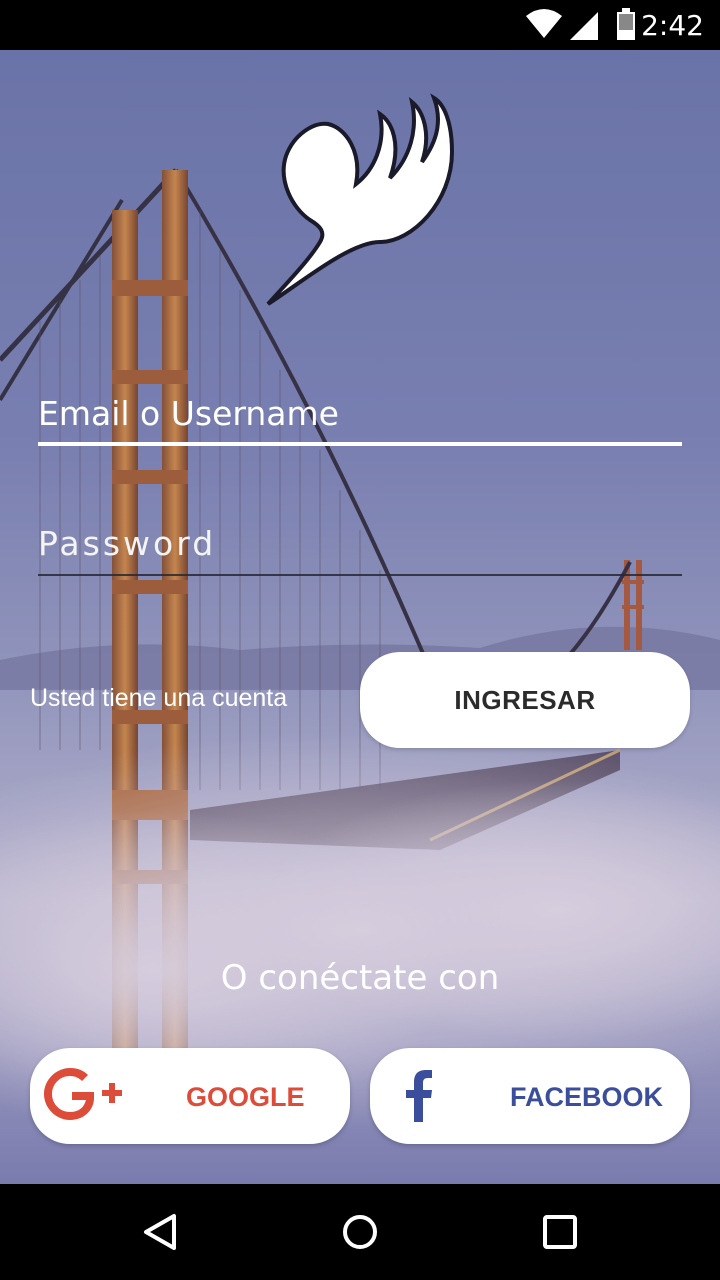 The width and height of the screenshot is (720, 1280). I want to click on password-underline, so click(360, 575).